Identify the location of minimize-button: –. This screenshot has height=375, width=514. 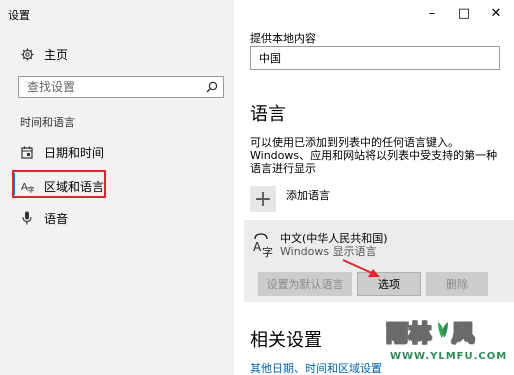
(432, 13).